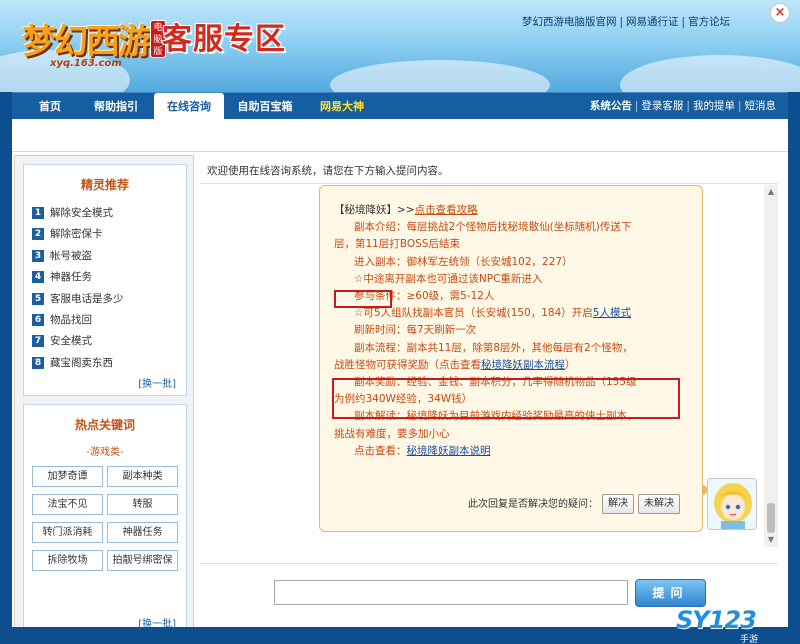  Describe the element at coordinates (473, 313) in the screenshot. I see `answer-line: ☆可5人组队找副本官员（长安城(150，184）开启` at that location.